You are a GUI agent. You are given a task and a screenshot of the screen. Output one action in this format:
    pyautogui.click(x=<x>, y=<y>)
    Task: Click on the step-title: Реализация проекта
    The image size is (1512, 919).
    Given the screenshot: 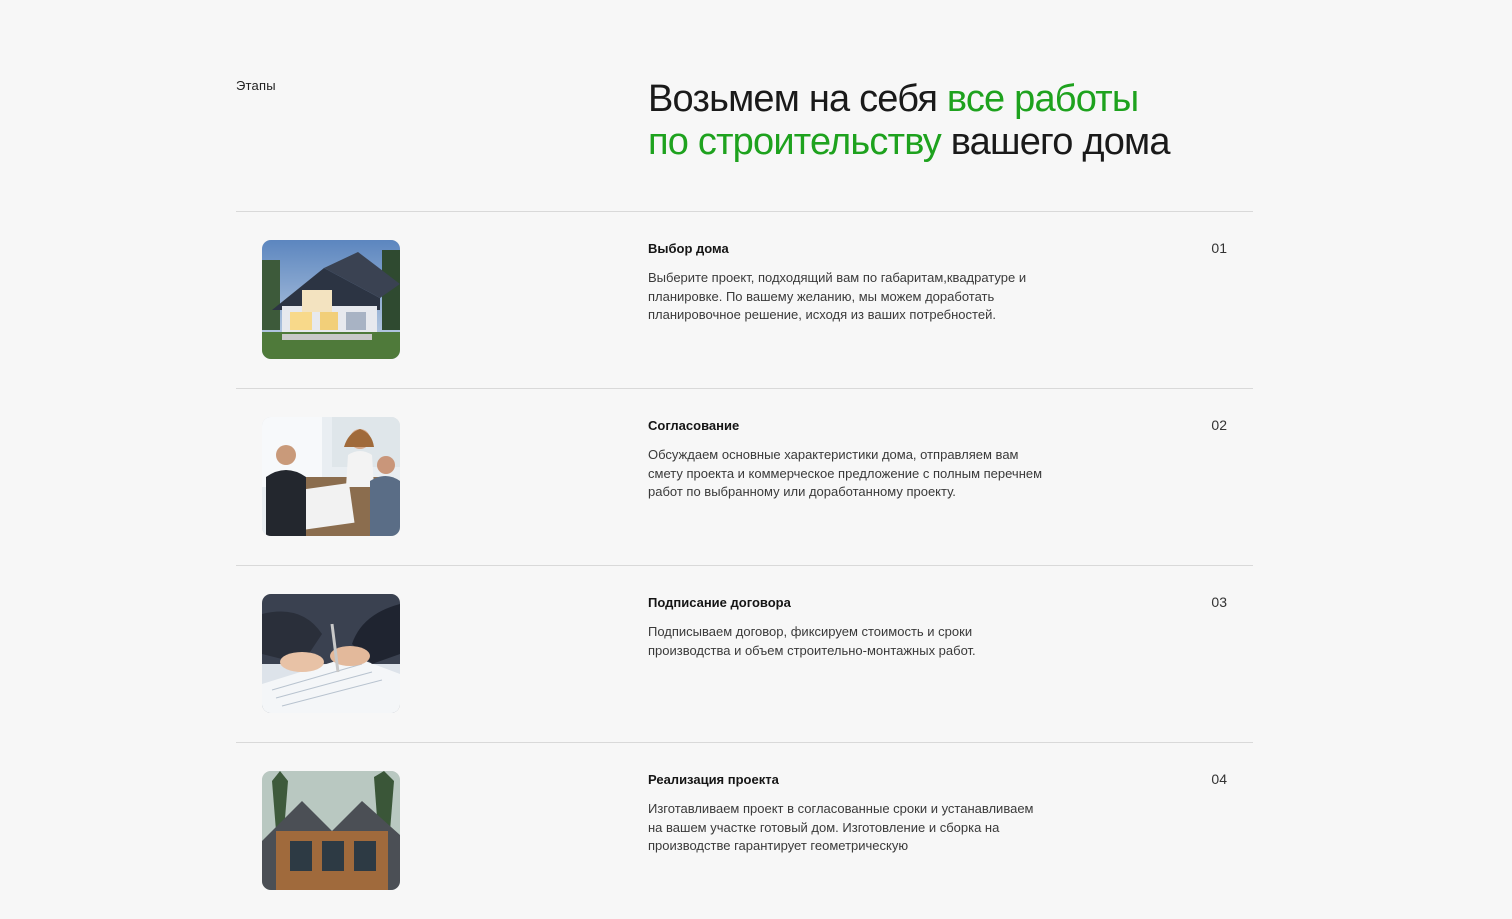 What is the action you would take?
    pyautogui.click(x=713, y=779)
    